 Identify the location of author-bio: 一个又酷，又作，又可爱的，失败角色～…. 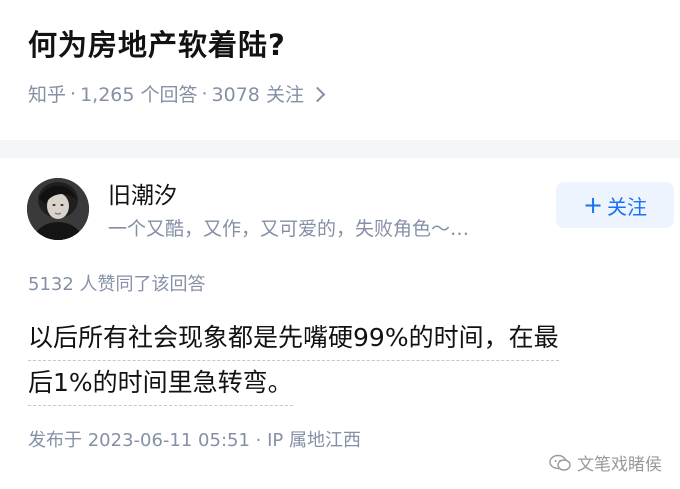
(289, 229).